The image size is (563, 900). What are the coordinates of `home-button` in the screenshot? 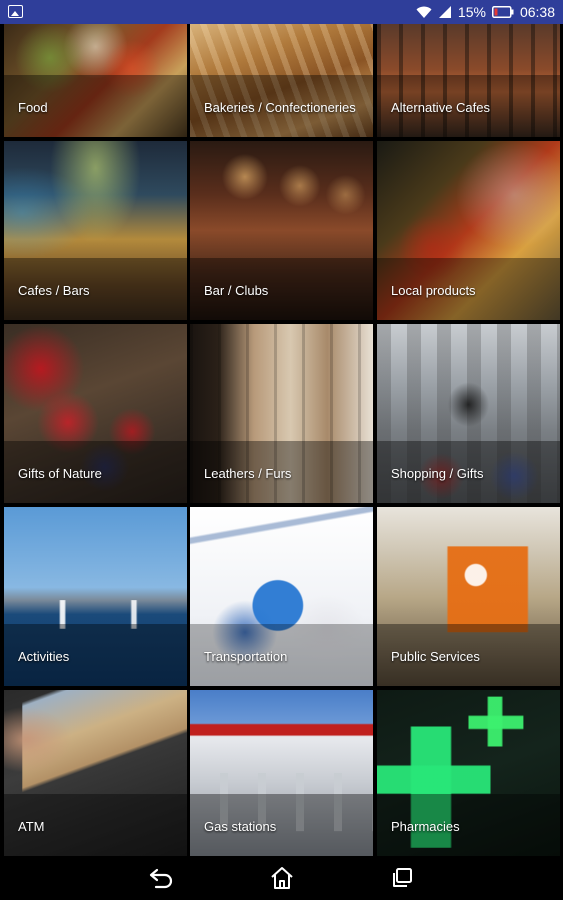 It's located at (282, 878).